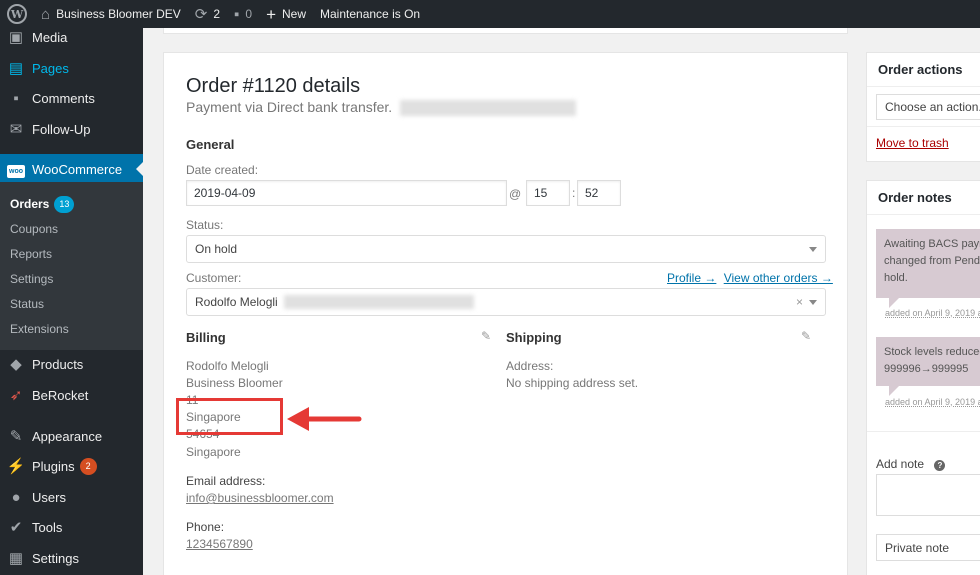  I want to click on sidebar-item-label: Comments, so click(63, 98).